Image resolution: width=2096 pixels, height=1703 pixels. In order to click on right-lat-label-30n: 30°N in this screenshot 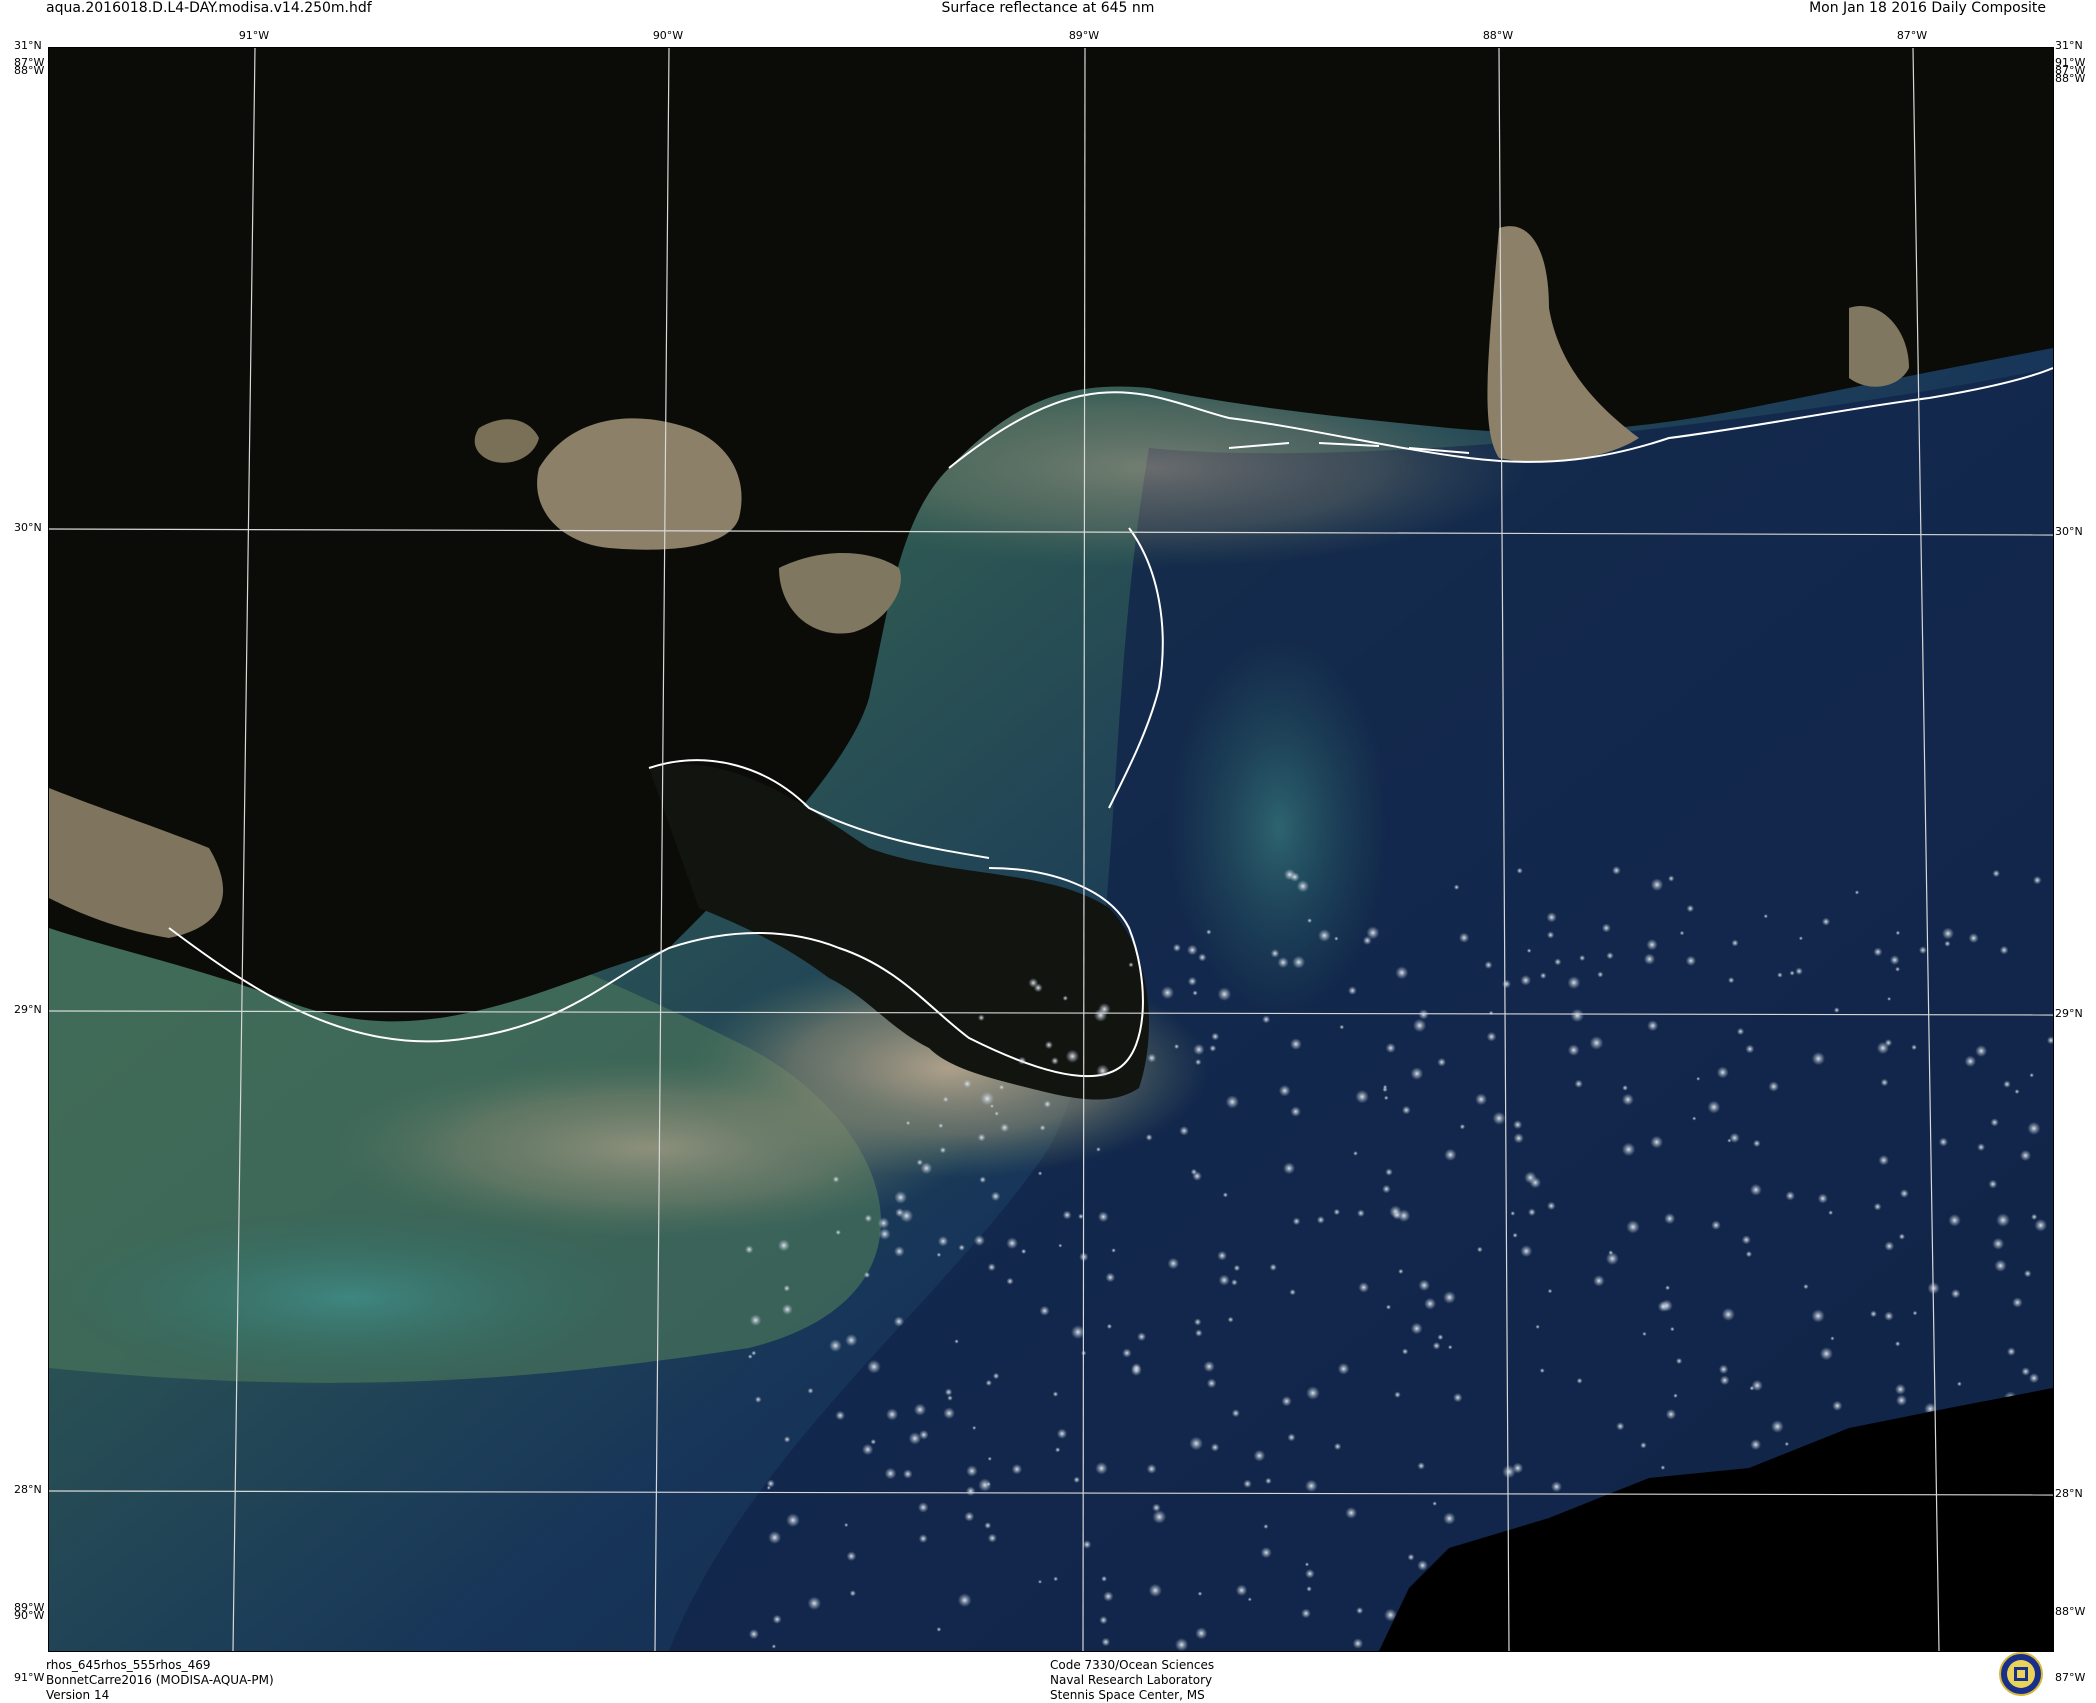, I will do `click(2069, 531)`.